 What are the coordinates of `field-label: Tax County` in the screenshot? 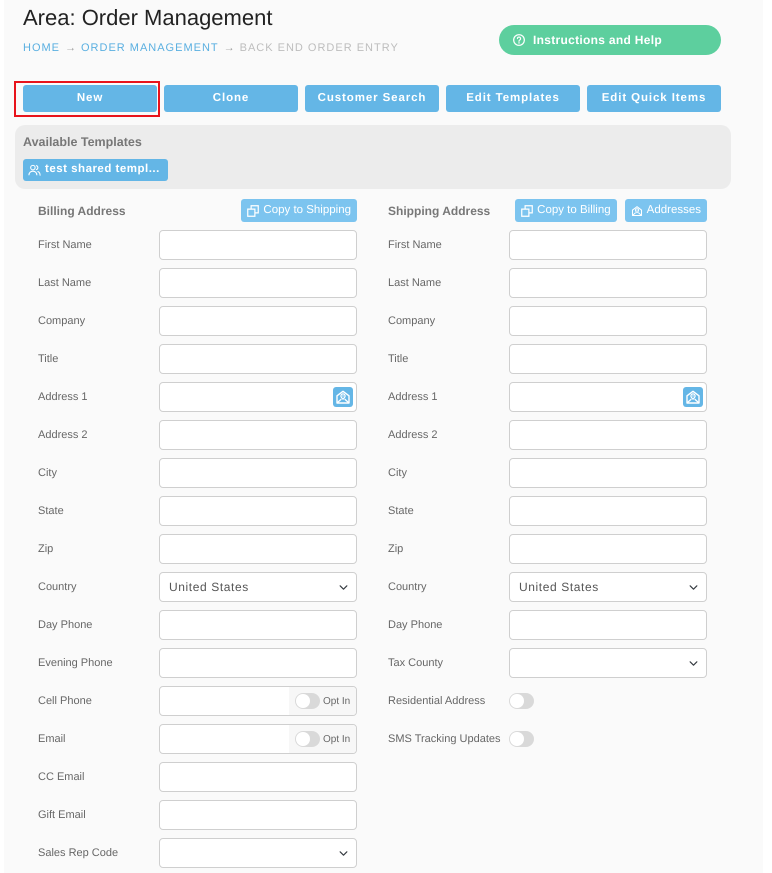 It's located at (416, 663).